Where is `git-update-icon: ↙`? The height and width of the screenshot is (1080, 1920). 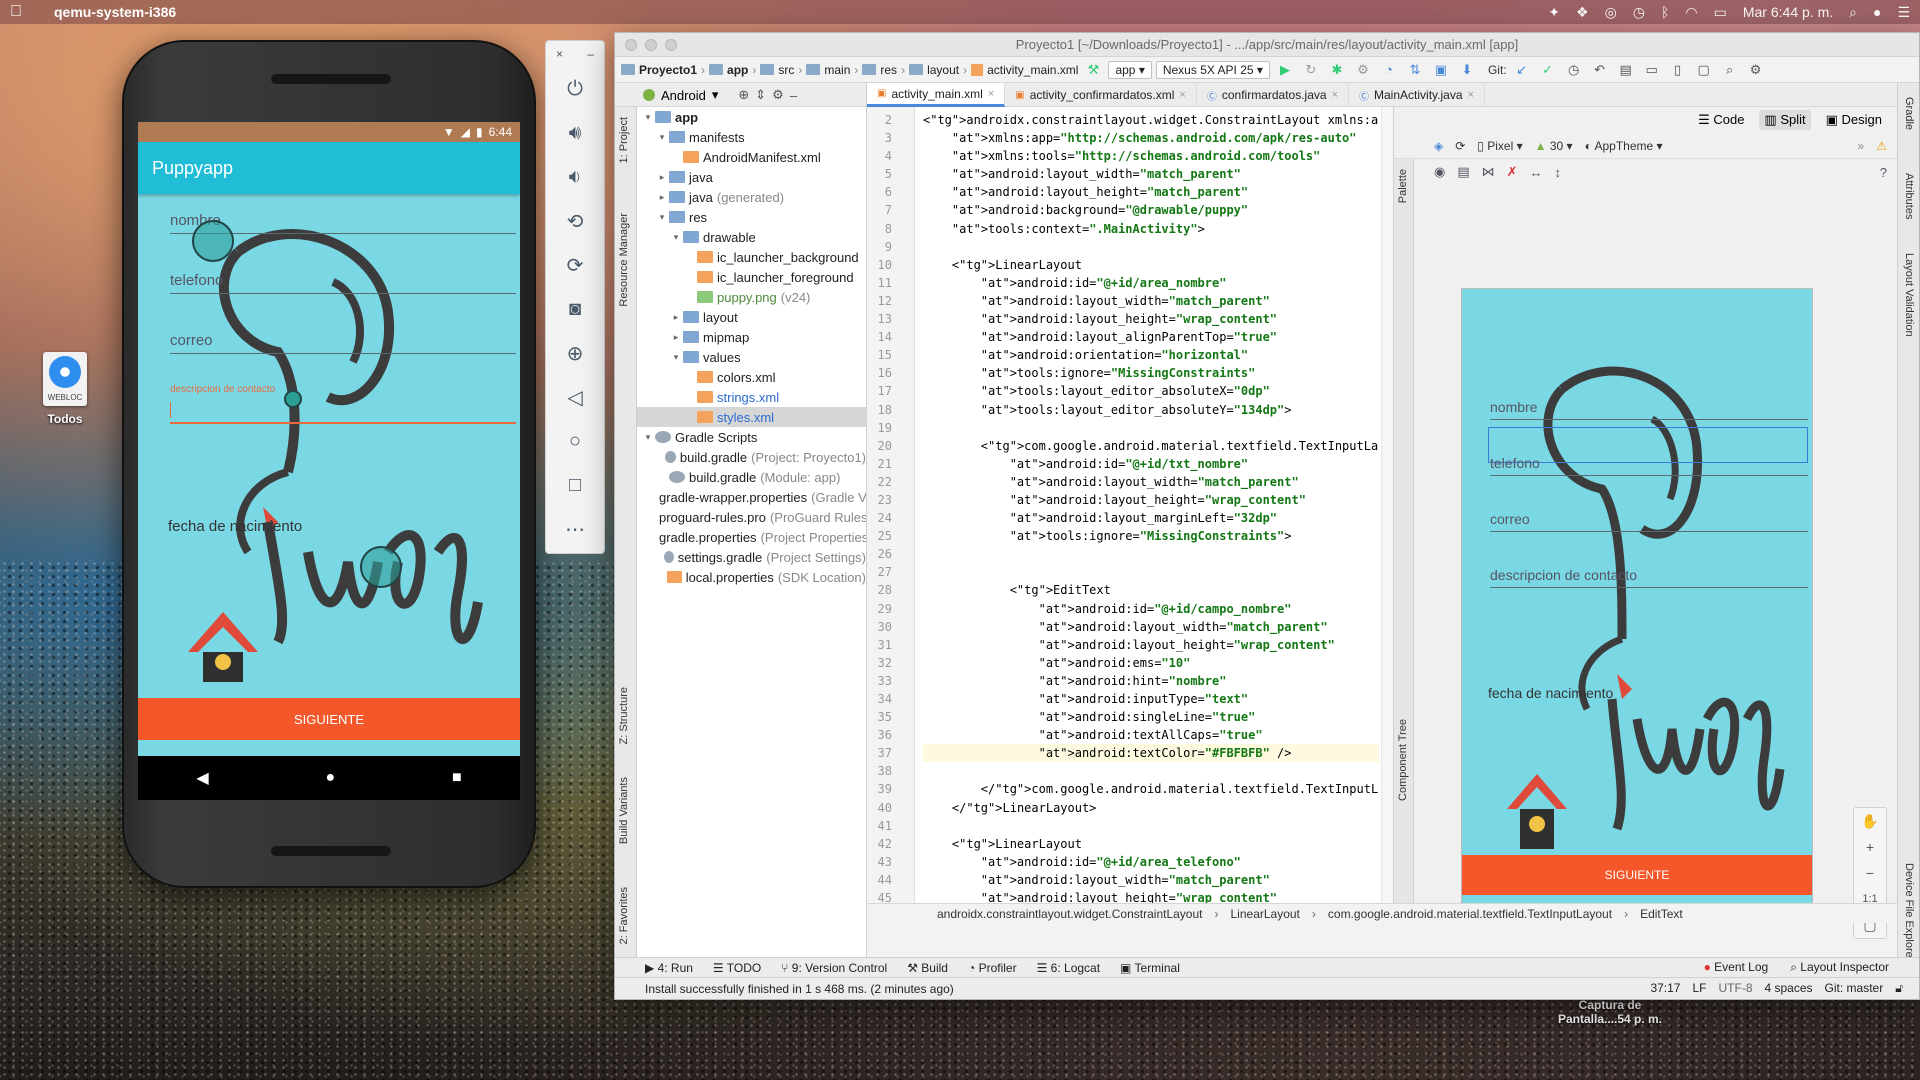
git-update-icon: ↙ is located at coordinates (1522, 70).